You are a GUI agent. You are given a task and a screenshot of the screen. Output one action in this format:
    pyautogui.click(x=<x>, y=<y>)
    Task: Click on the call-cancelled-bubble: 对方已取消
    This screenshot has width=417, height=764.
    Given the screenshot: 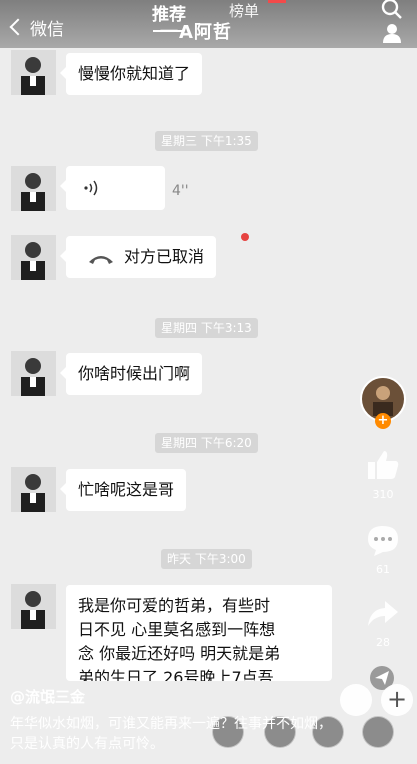 What is the action you would take?
    pyautogui.click(x=138, y=257)
    